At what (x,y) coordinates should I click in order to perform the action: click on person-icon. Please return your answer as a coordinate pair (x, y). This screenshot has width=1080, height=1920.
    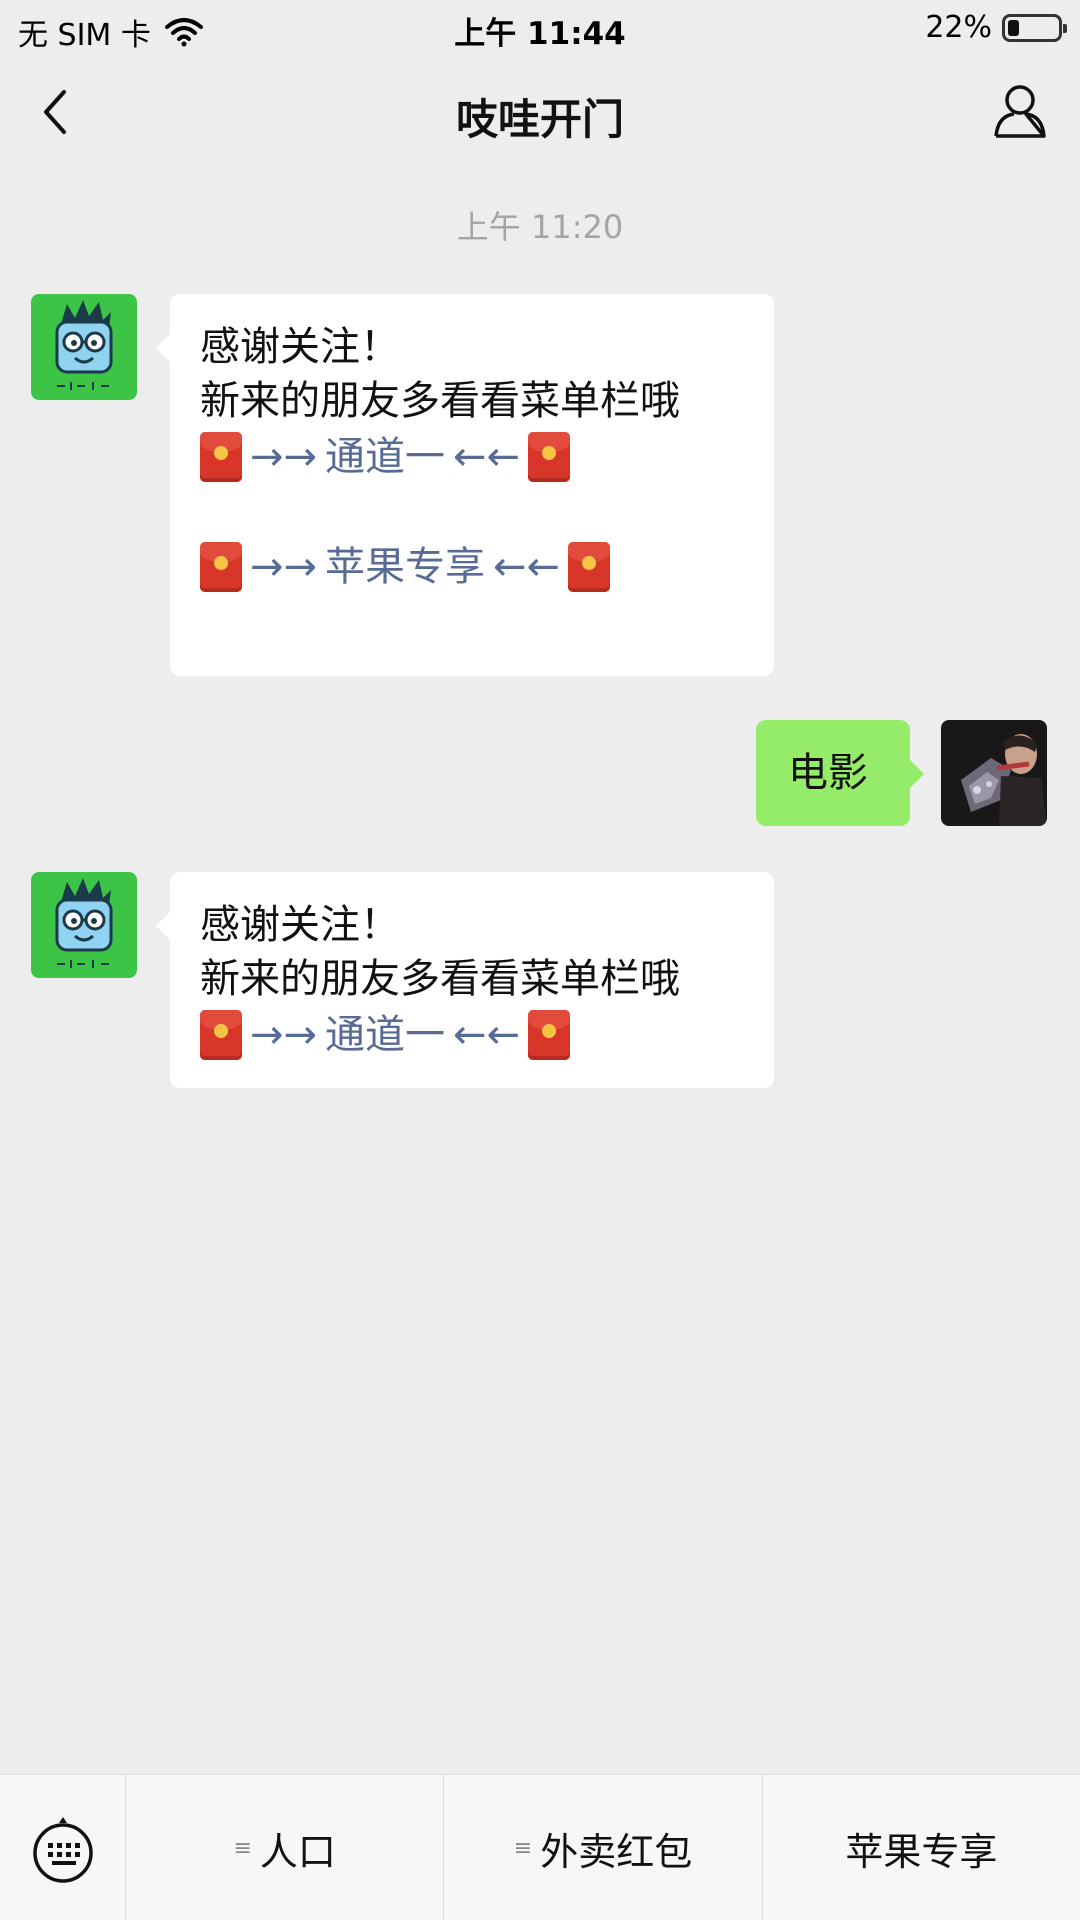
    Looking at the image, I should click on (1020, 111).